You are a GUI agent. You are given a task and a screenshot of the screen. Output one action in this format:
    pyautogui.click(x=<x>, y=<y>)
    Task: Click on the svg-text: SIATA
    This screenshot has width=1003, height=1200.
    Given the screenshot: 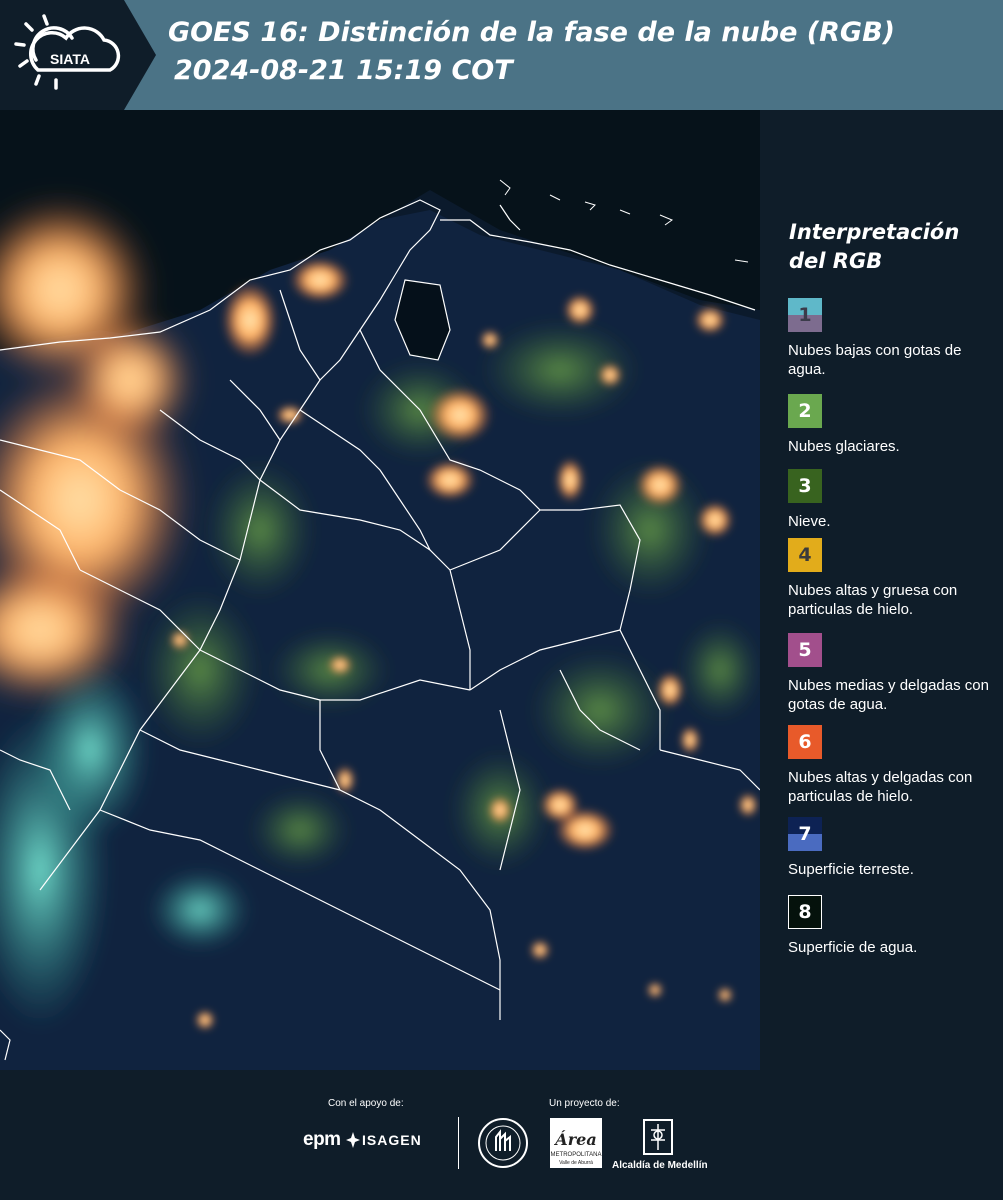 What is the action you would take?
    pyautogui.click(x=70, y=59)
    